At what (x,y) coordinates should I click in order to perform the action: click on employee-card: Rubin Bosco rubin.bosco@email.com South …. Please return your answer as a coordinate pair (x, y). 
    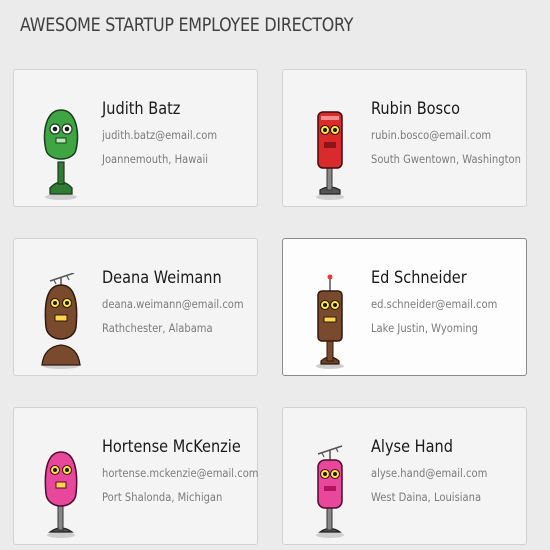
    Looking at the image, I should click on (404, 138).